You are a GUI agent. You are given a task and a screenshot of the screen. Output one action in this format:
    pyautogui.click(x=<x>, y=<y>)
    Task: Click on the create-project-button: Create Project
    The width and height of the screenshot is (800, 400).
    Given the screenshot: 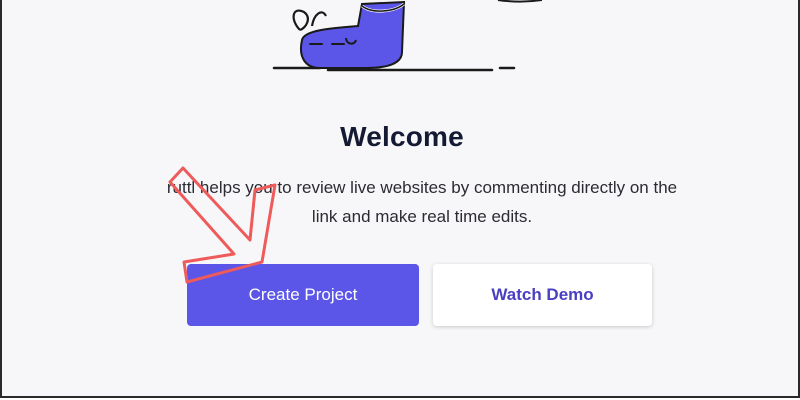 What is the action you would take?
    pyautogui.click(x=303, y=295)
    